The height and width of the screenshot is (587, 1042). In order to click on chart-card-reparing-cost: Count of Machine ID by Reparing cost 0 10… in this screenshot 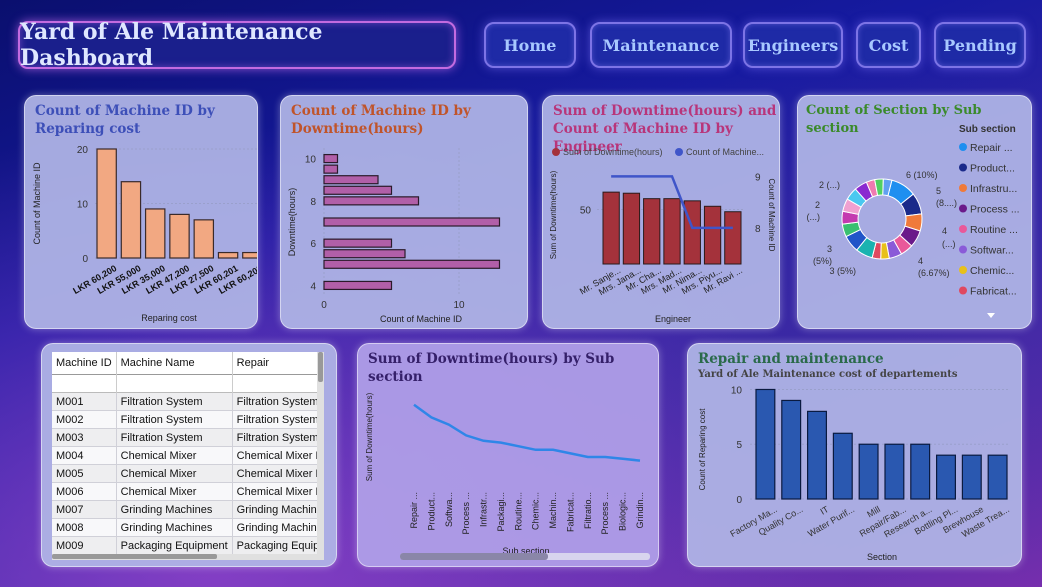, I will do `click(141, 212)`.